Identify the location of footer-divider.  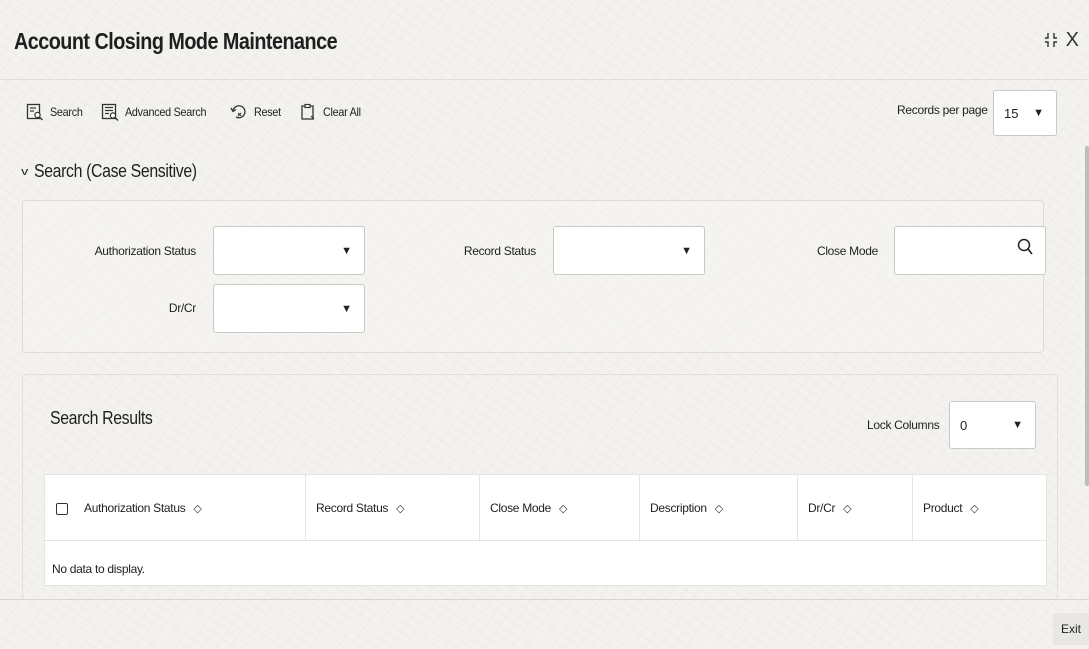
(544, 599).